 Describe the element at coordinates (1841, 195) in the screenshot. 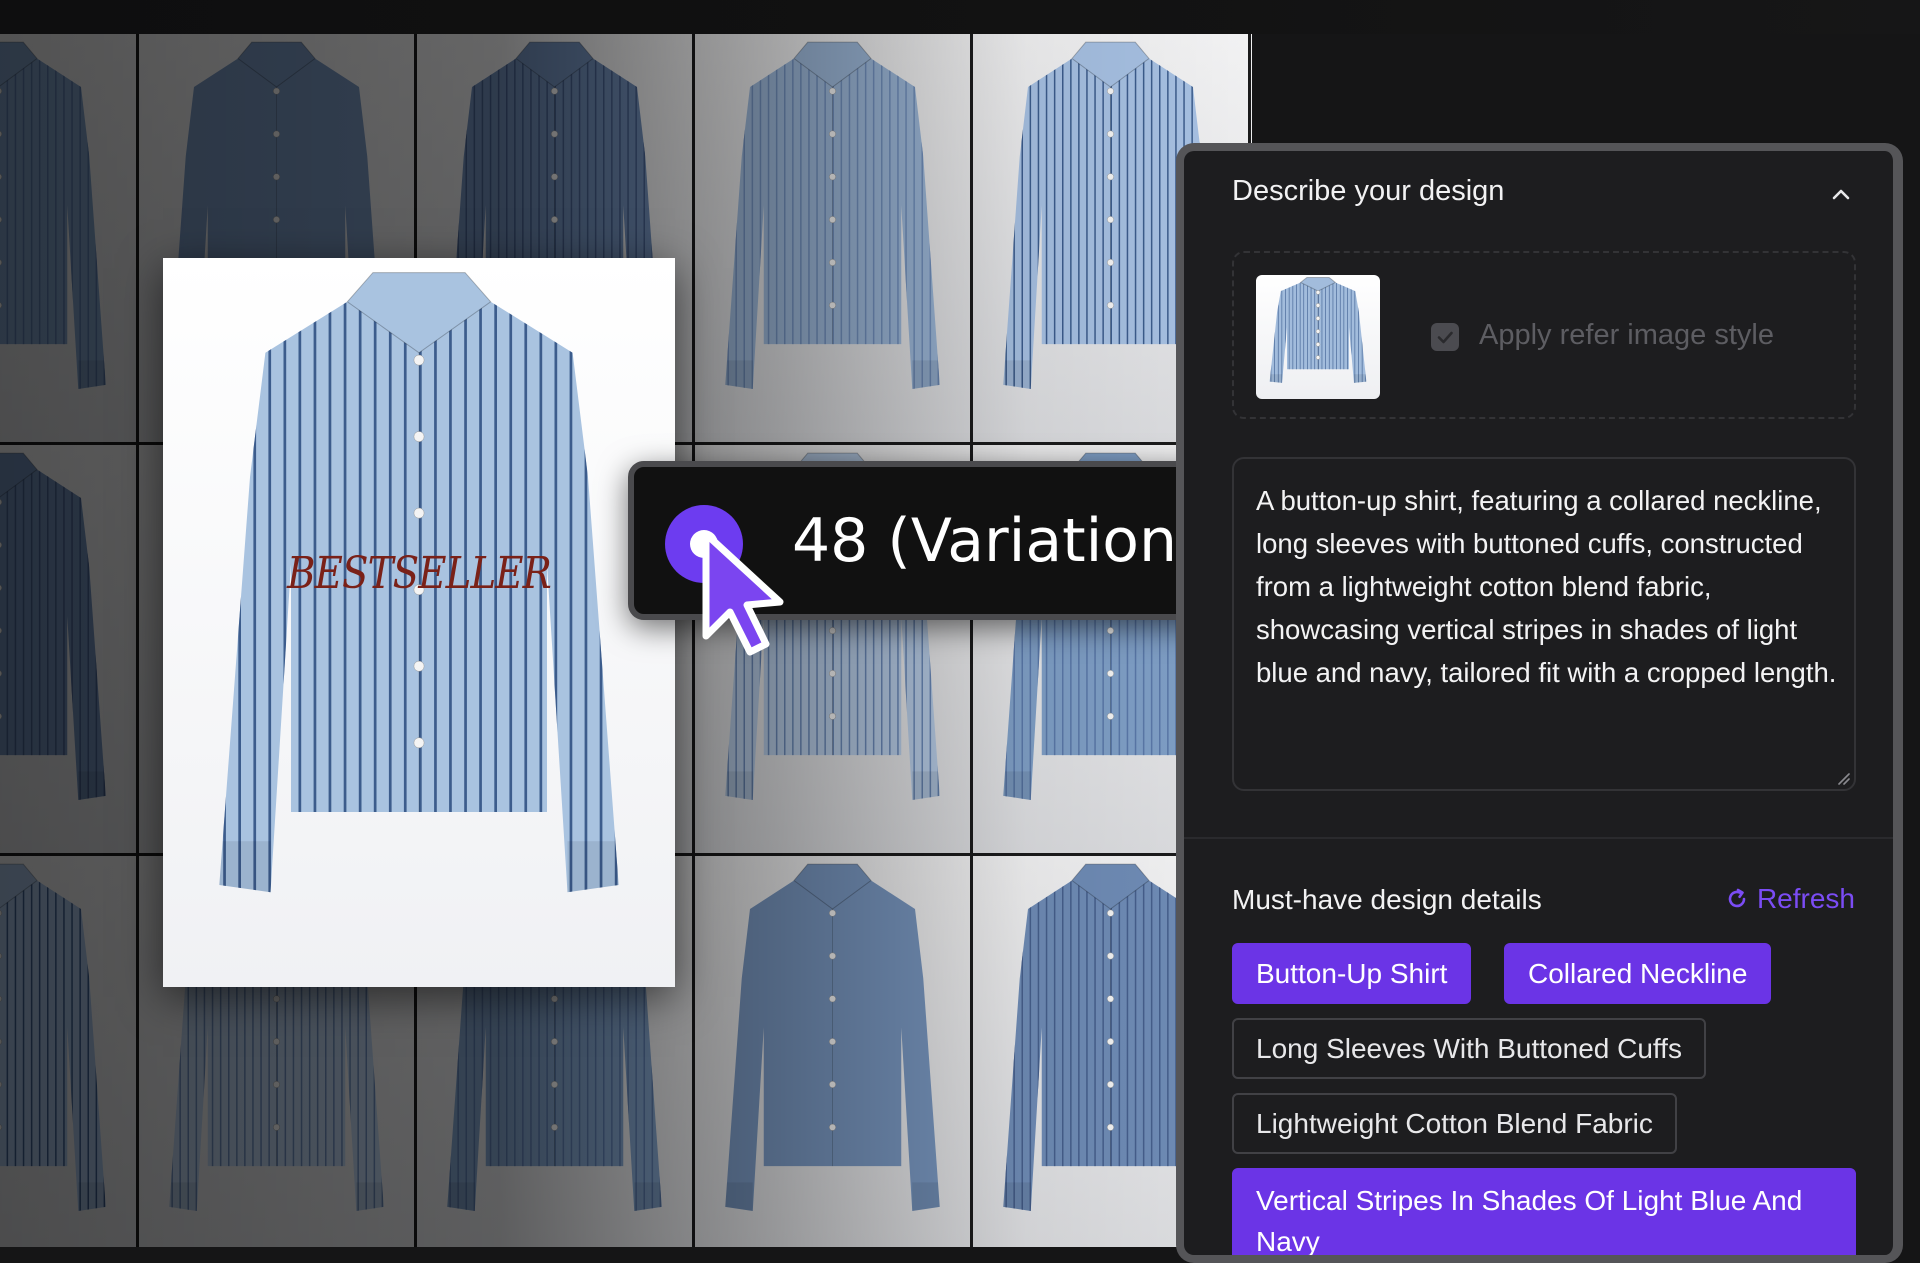

I see `chevron-up-icon` at that location.